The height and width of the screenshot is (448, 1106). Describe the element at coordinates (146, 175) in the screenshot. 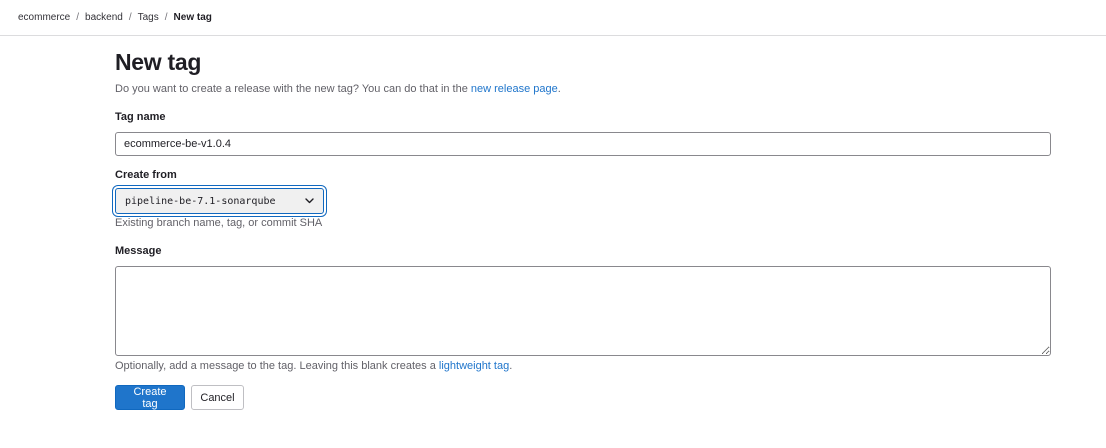

I see `create-from-label: Create from` at that location.